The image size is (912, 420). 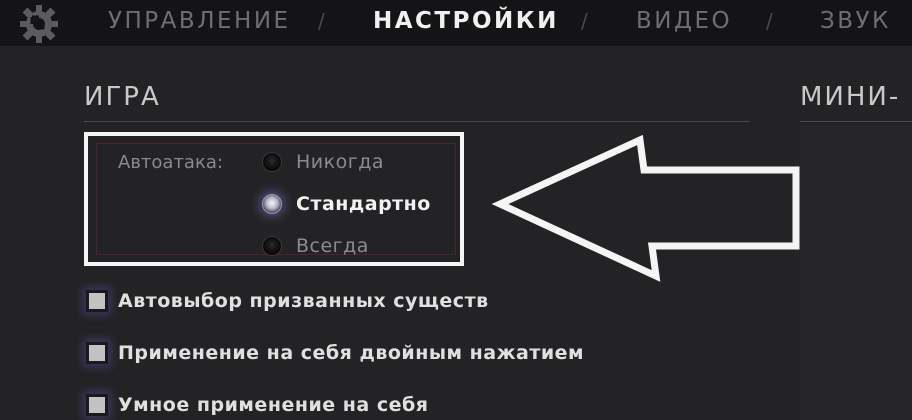 I want to click on checkbox-auto-select-summons: Автовыбор призванных существ, so click(x=287, y=301).